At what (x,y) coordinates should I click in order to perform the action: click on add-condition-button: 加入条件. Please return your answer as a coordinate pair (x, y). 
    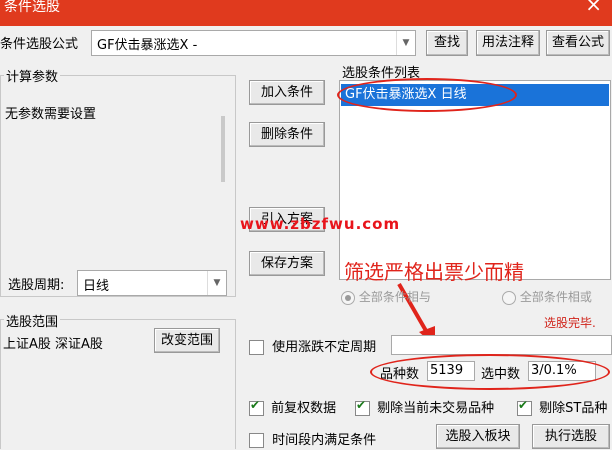
    Looking at the image, I should click on (287, 92).